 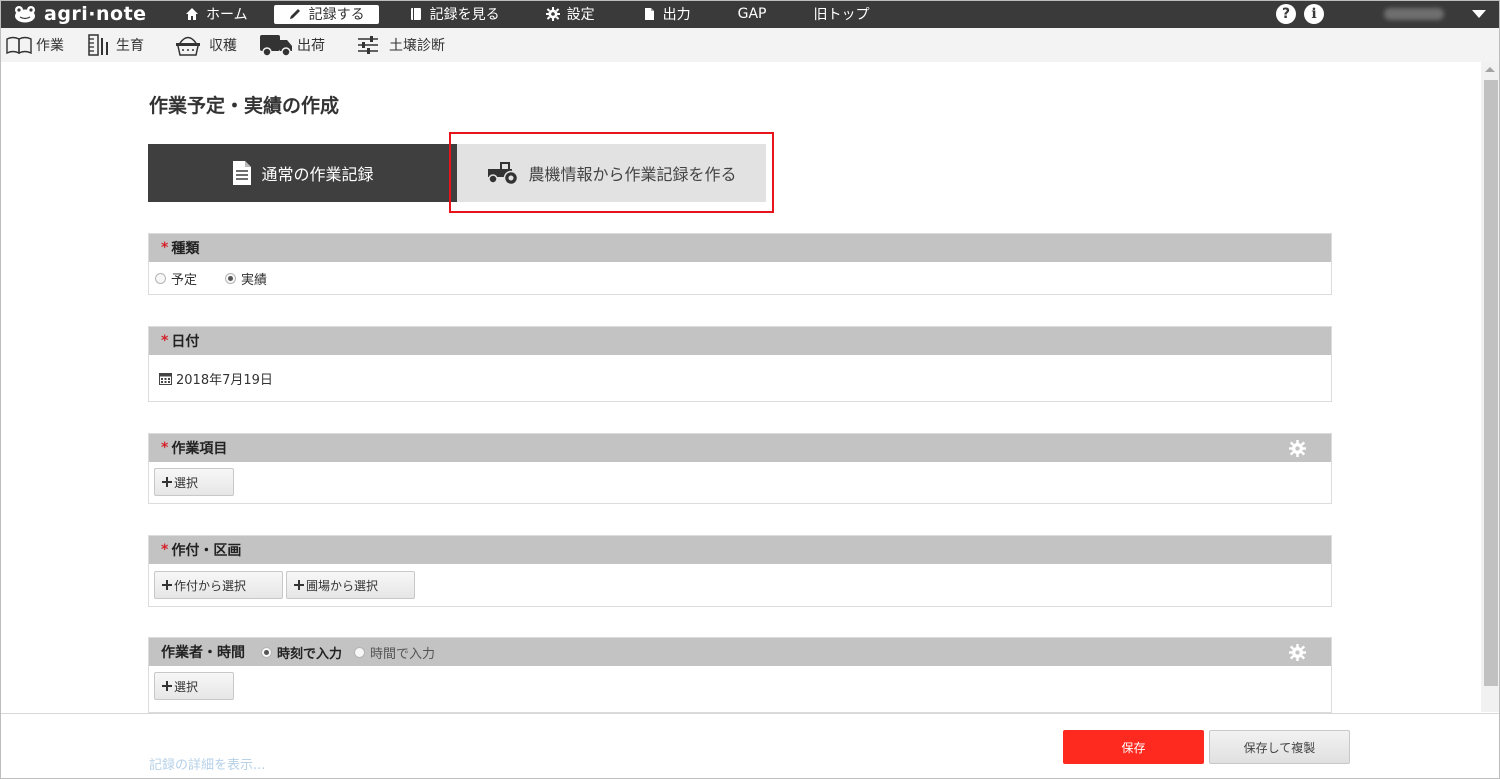 What do you see at coordinates (210, 585) in the screenshot?
I see `select-from-crop-label: 作付から選択` at bounding box center [210, 585].